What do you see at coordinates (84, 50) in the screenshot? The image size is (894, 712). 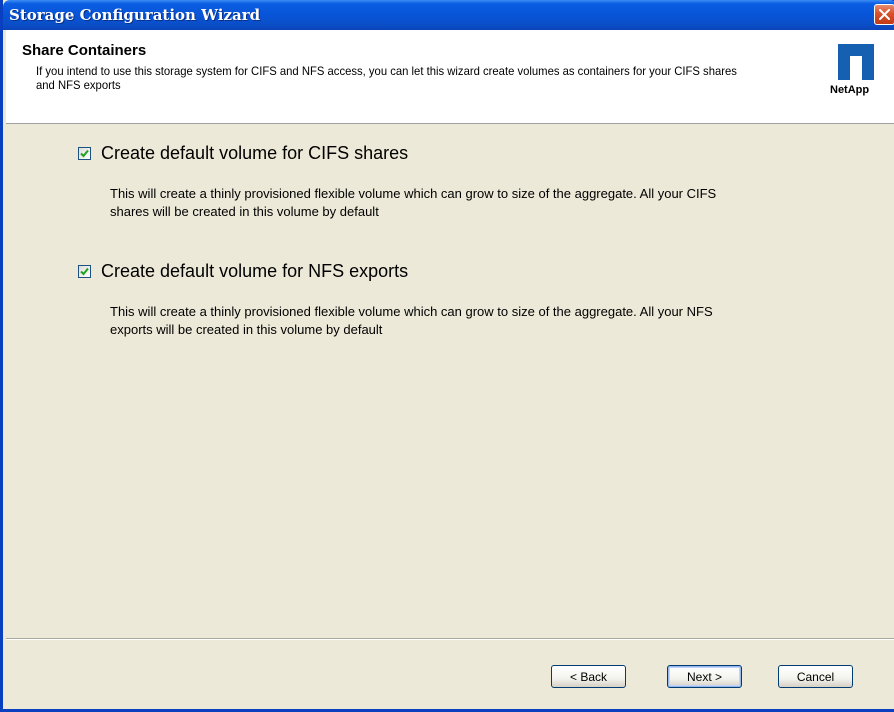 I see `page-title: Share Containers` at bounding box center [84, 50].